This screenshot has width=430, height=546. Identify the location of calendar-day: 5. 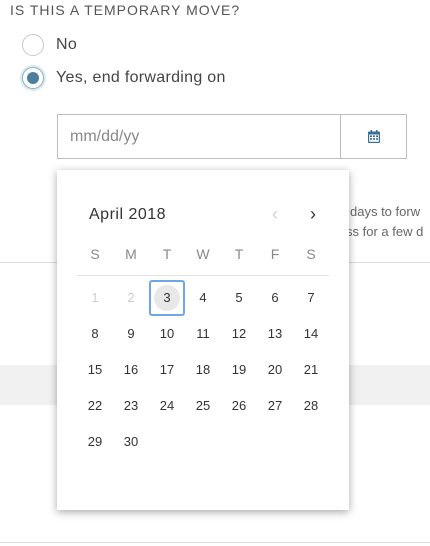
(239, 298).